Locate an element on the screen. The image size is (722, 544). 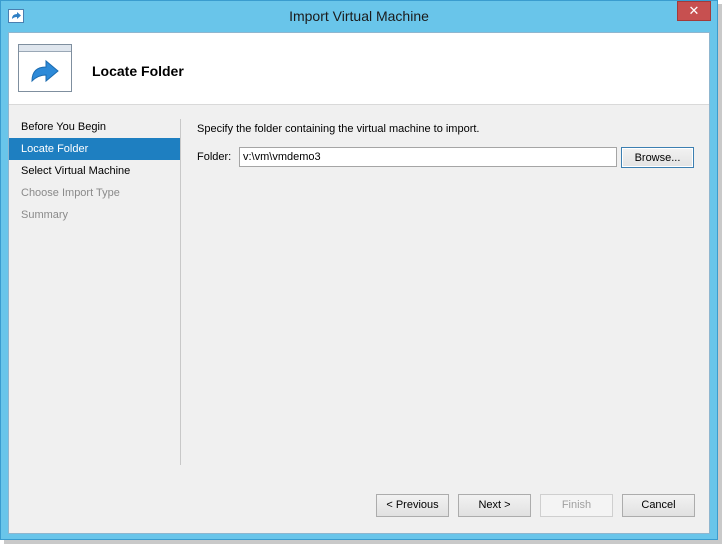
window-title: Import Virtual Machine is located at coordinates (359, 16).